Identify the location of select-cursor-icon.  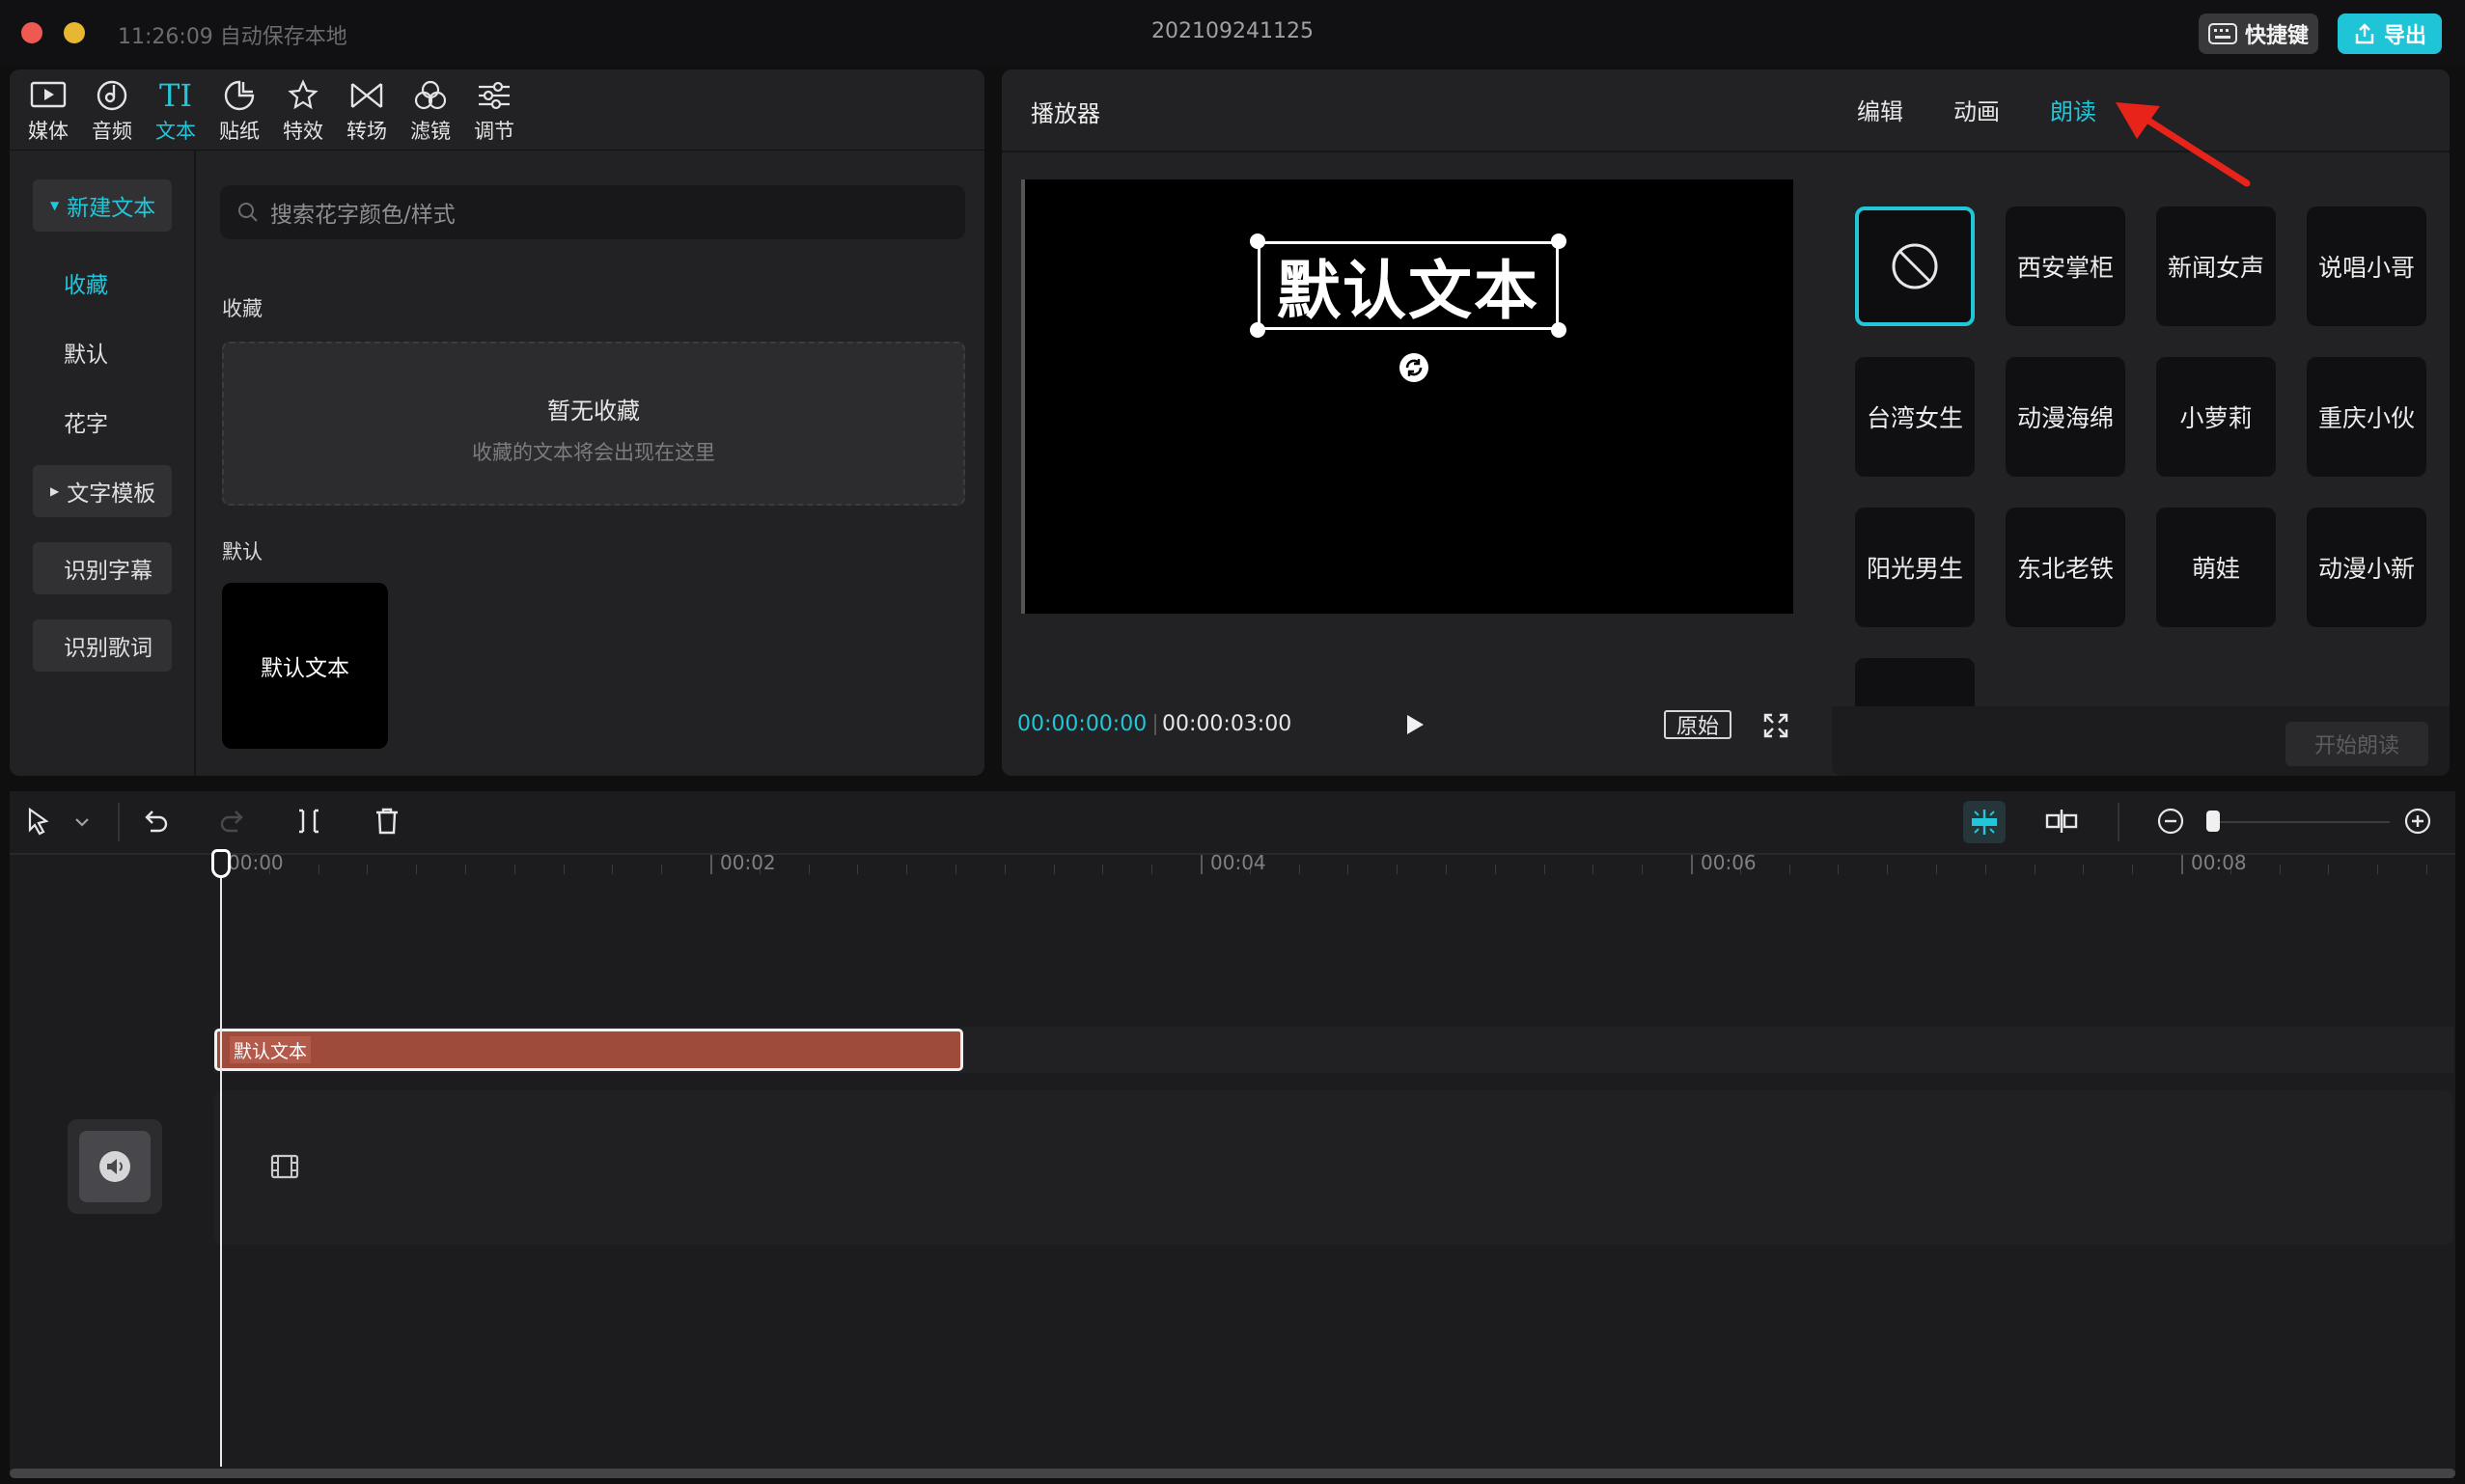
(38, 821).